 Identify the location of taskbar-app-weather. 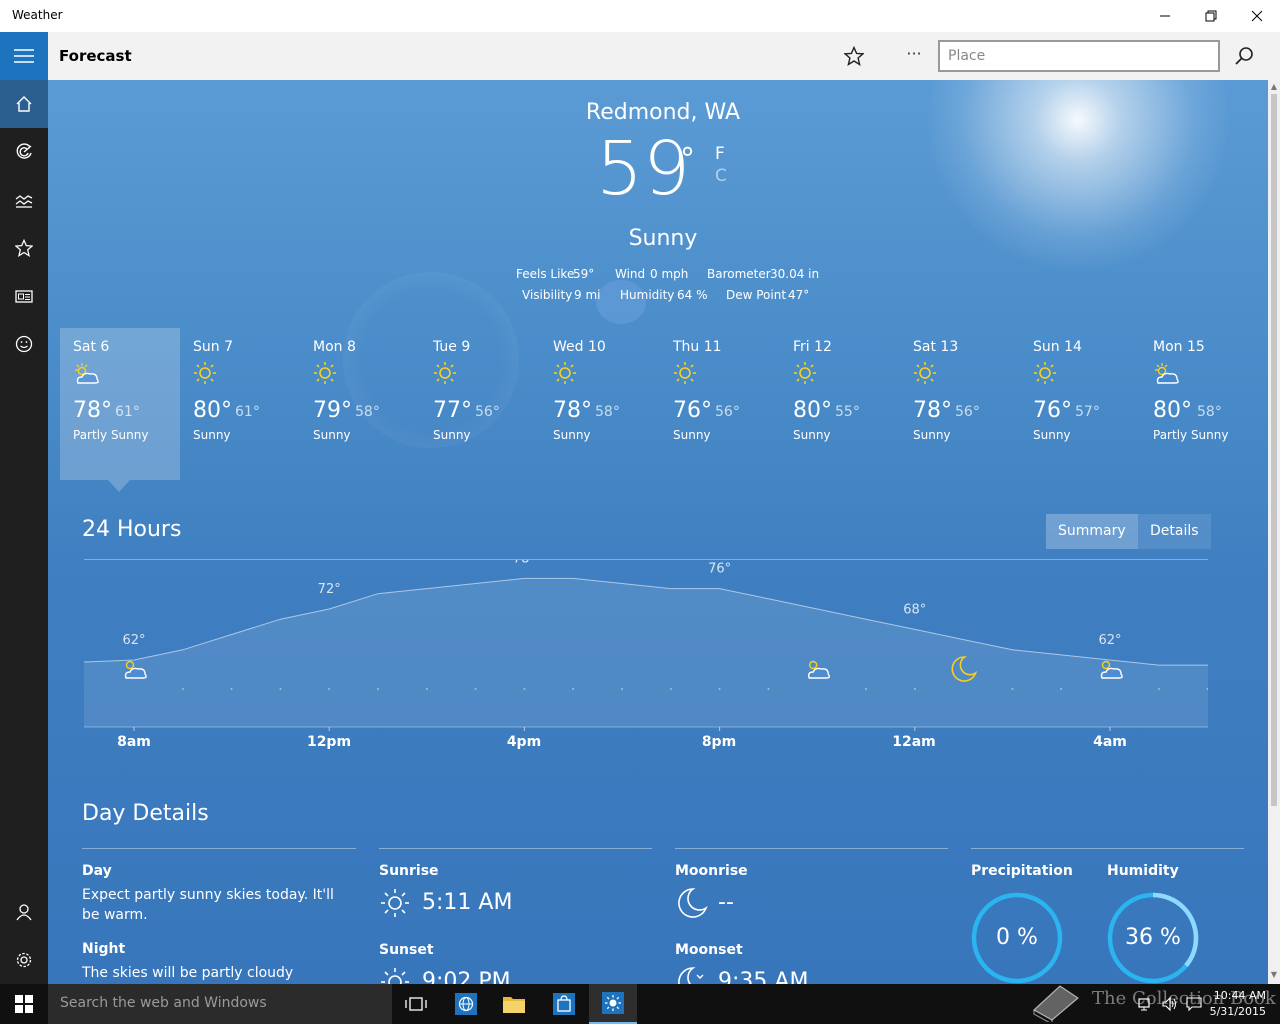
(613, 1004).